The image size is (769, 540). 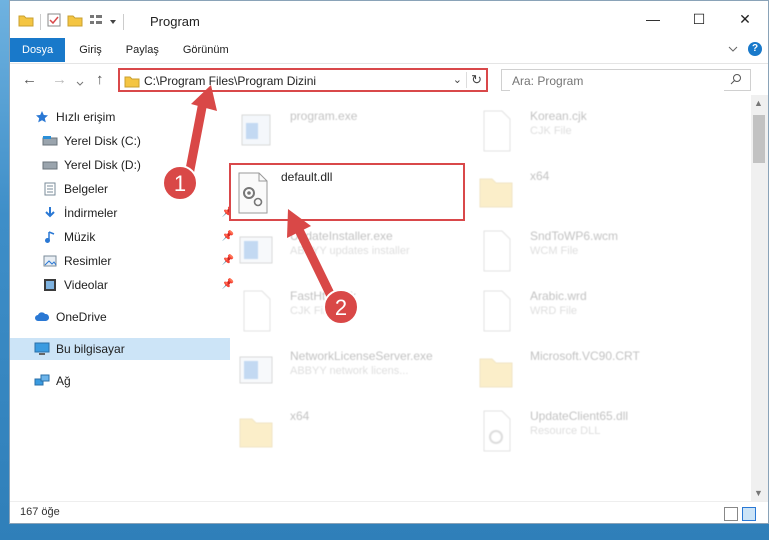 I want to click on sidebar-item-network: Ağ, so click(x=120, y=381).